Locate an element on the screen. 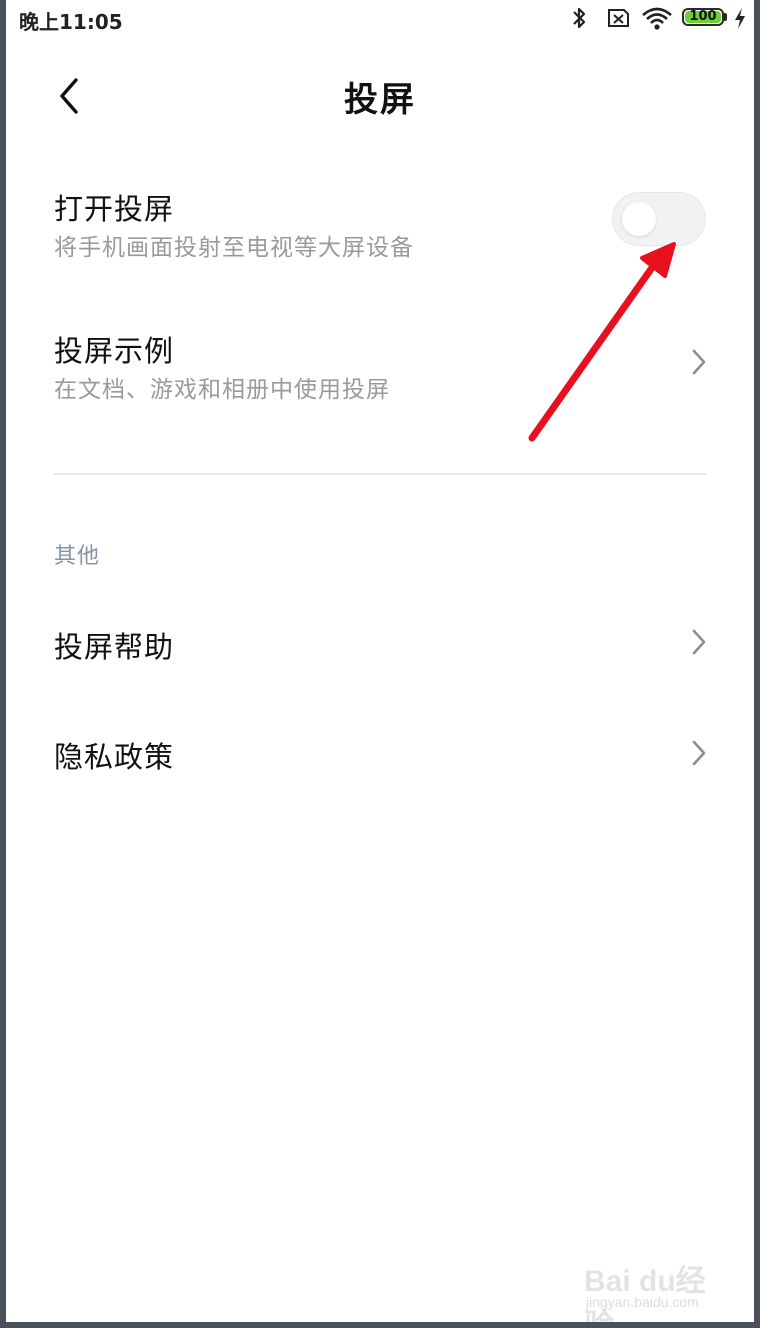 This screenshot has width=760, height=1328. bluetooth-icon is located at coordinates (579, 18).